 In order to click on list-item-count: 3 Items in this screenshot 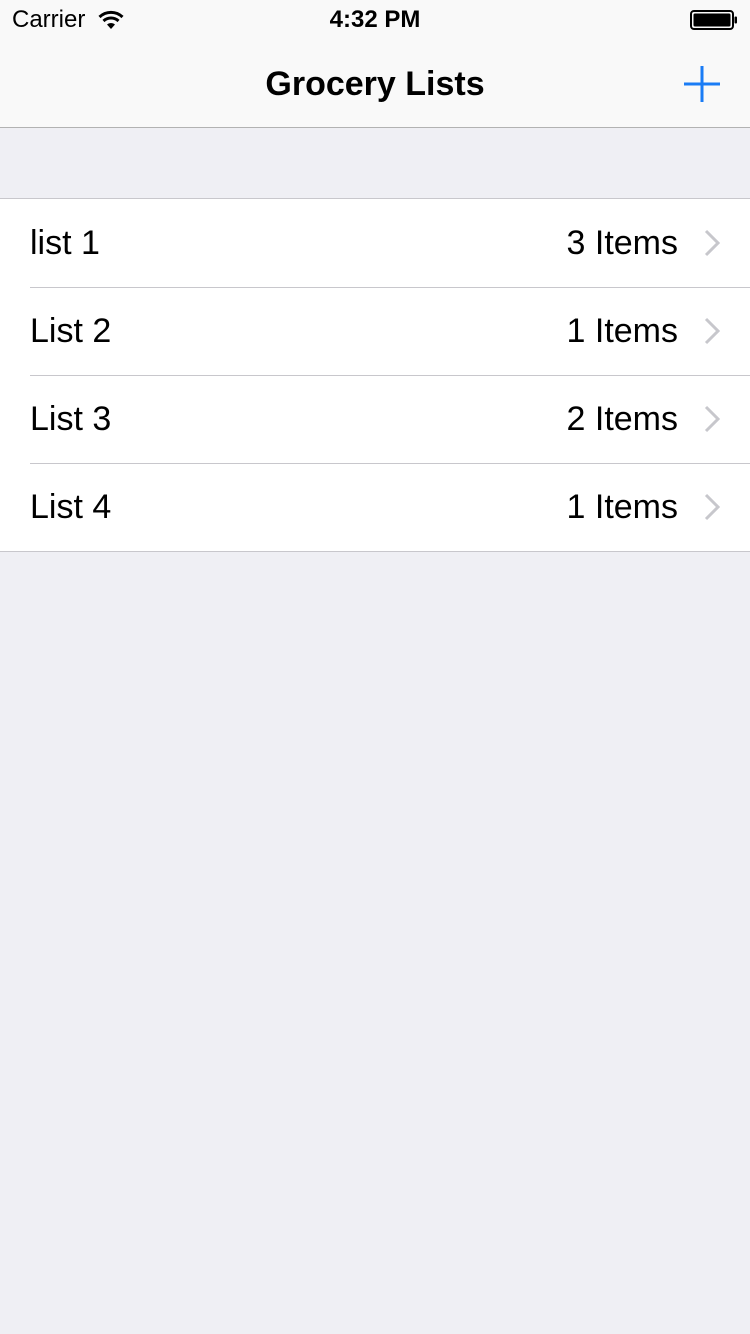, I will do `click(622, 243)`.